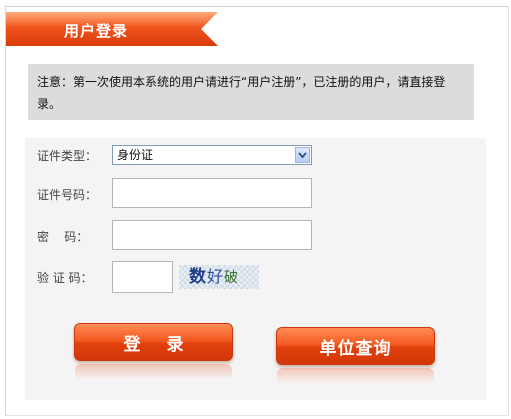 The image size is (511, 419). Describe the element at coordinates (232, 278) in the screenshot. I see `captcha-char: 破` at that location.